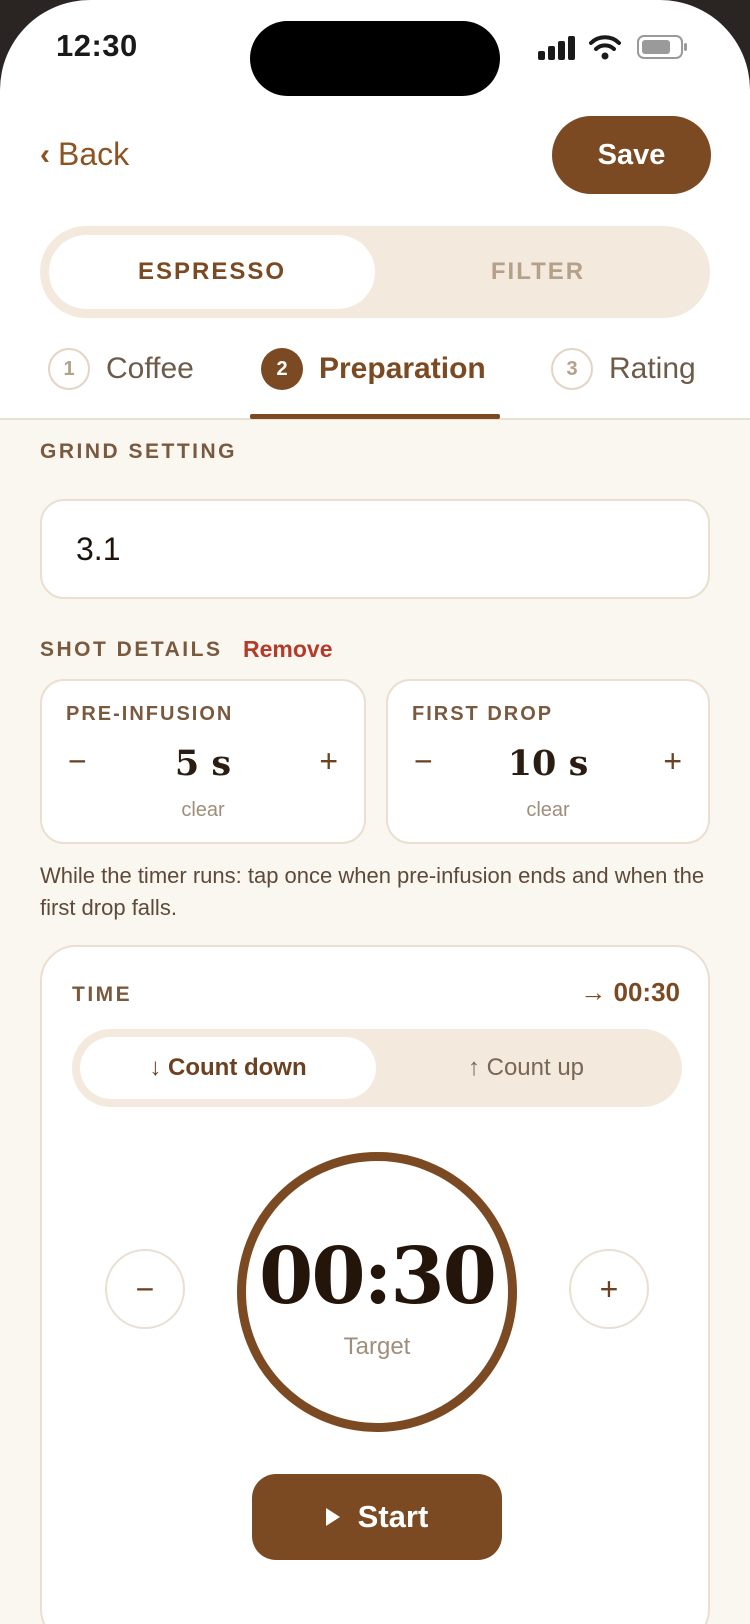  What do you see at coordinates (377, 1346) in the screenshot?
I see `timer-sublabel: Target` at bounding box center [377, 1346].